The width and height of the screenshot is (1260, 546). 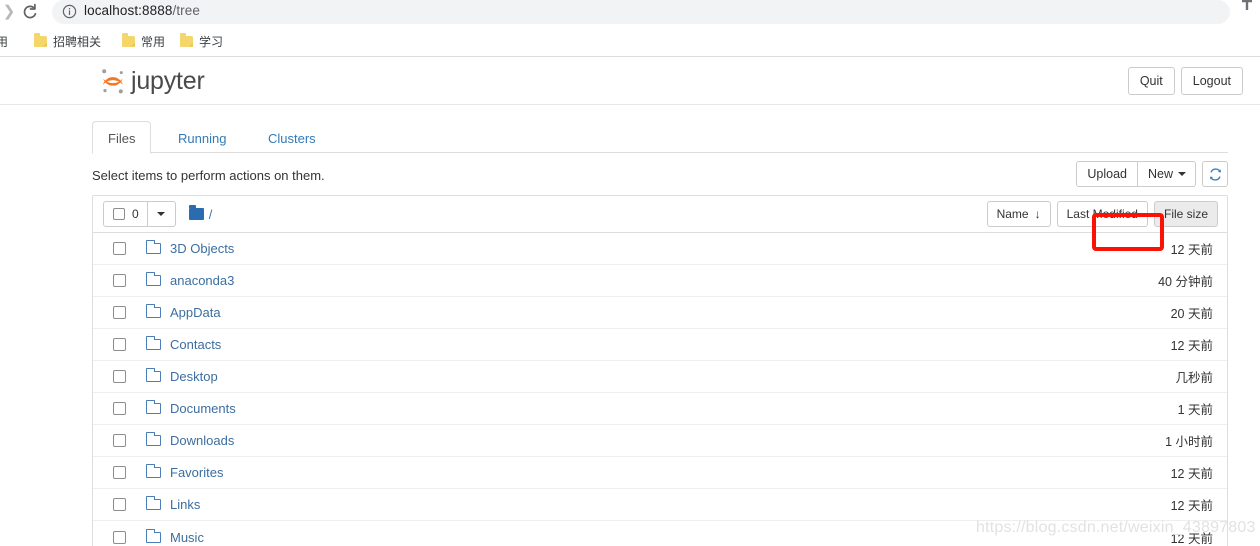 I want to click on tab-bar: Files Running Clusters, so click(x=660, y=137).